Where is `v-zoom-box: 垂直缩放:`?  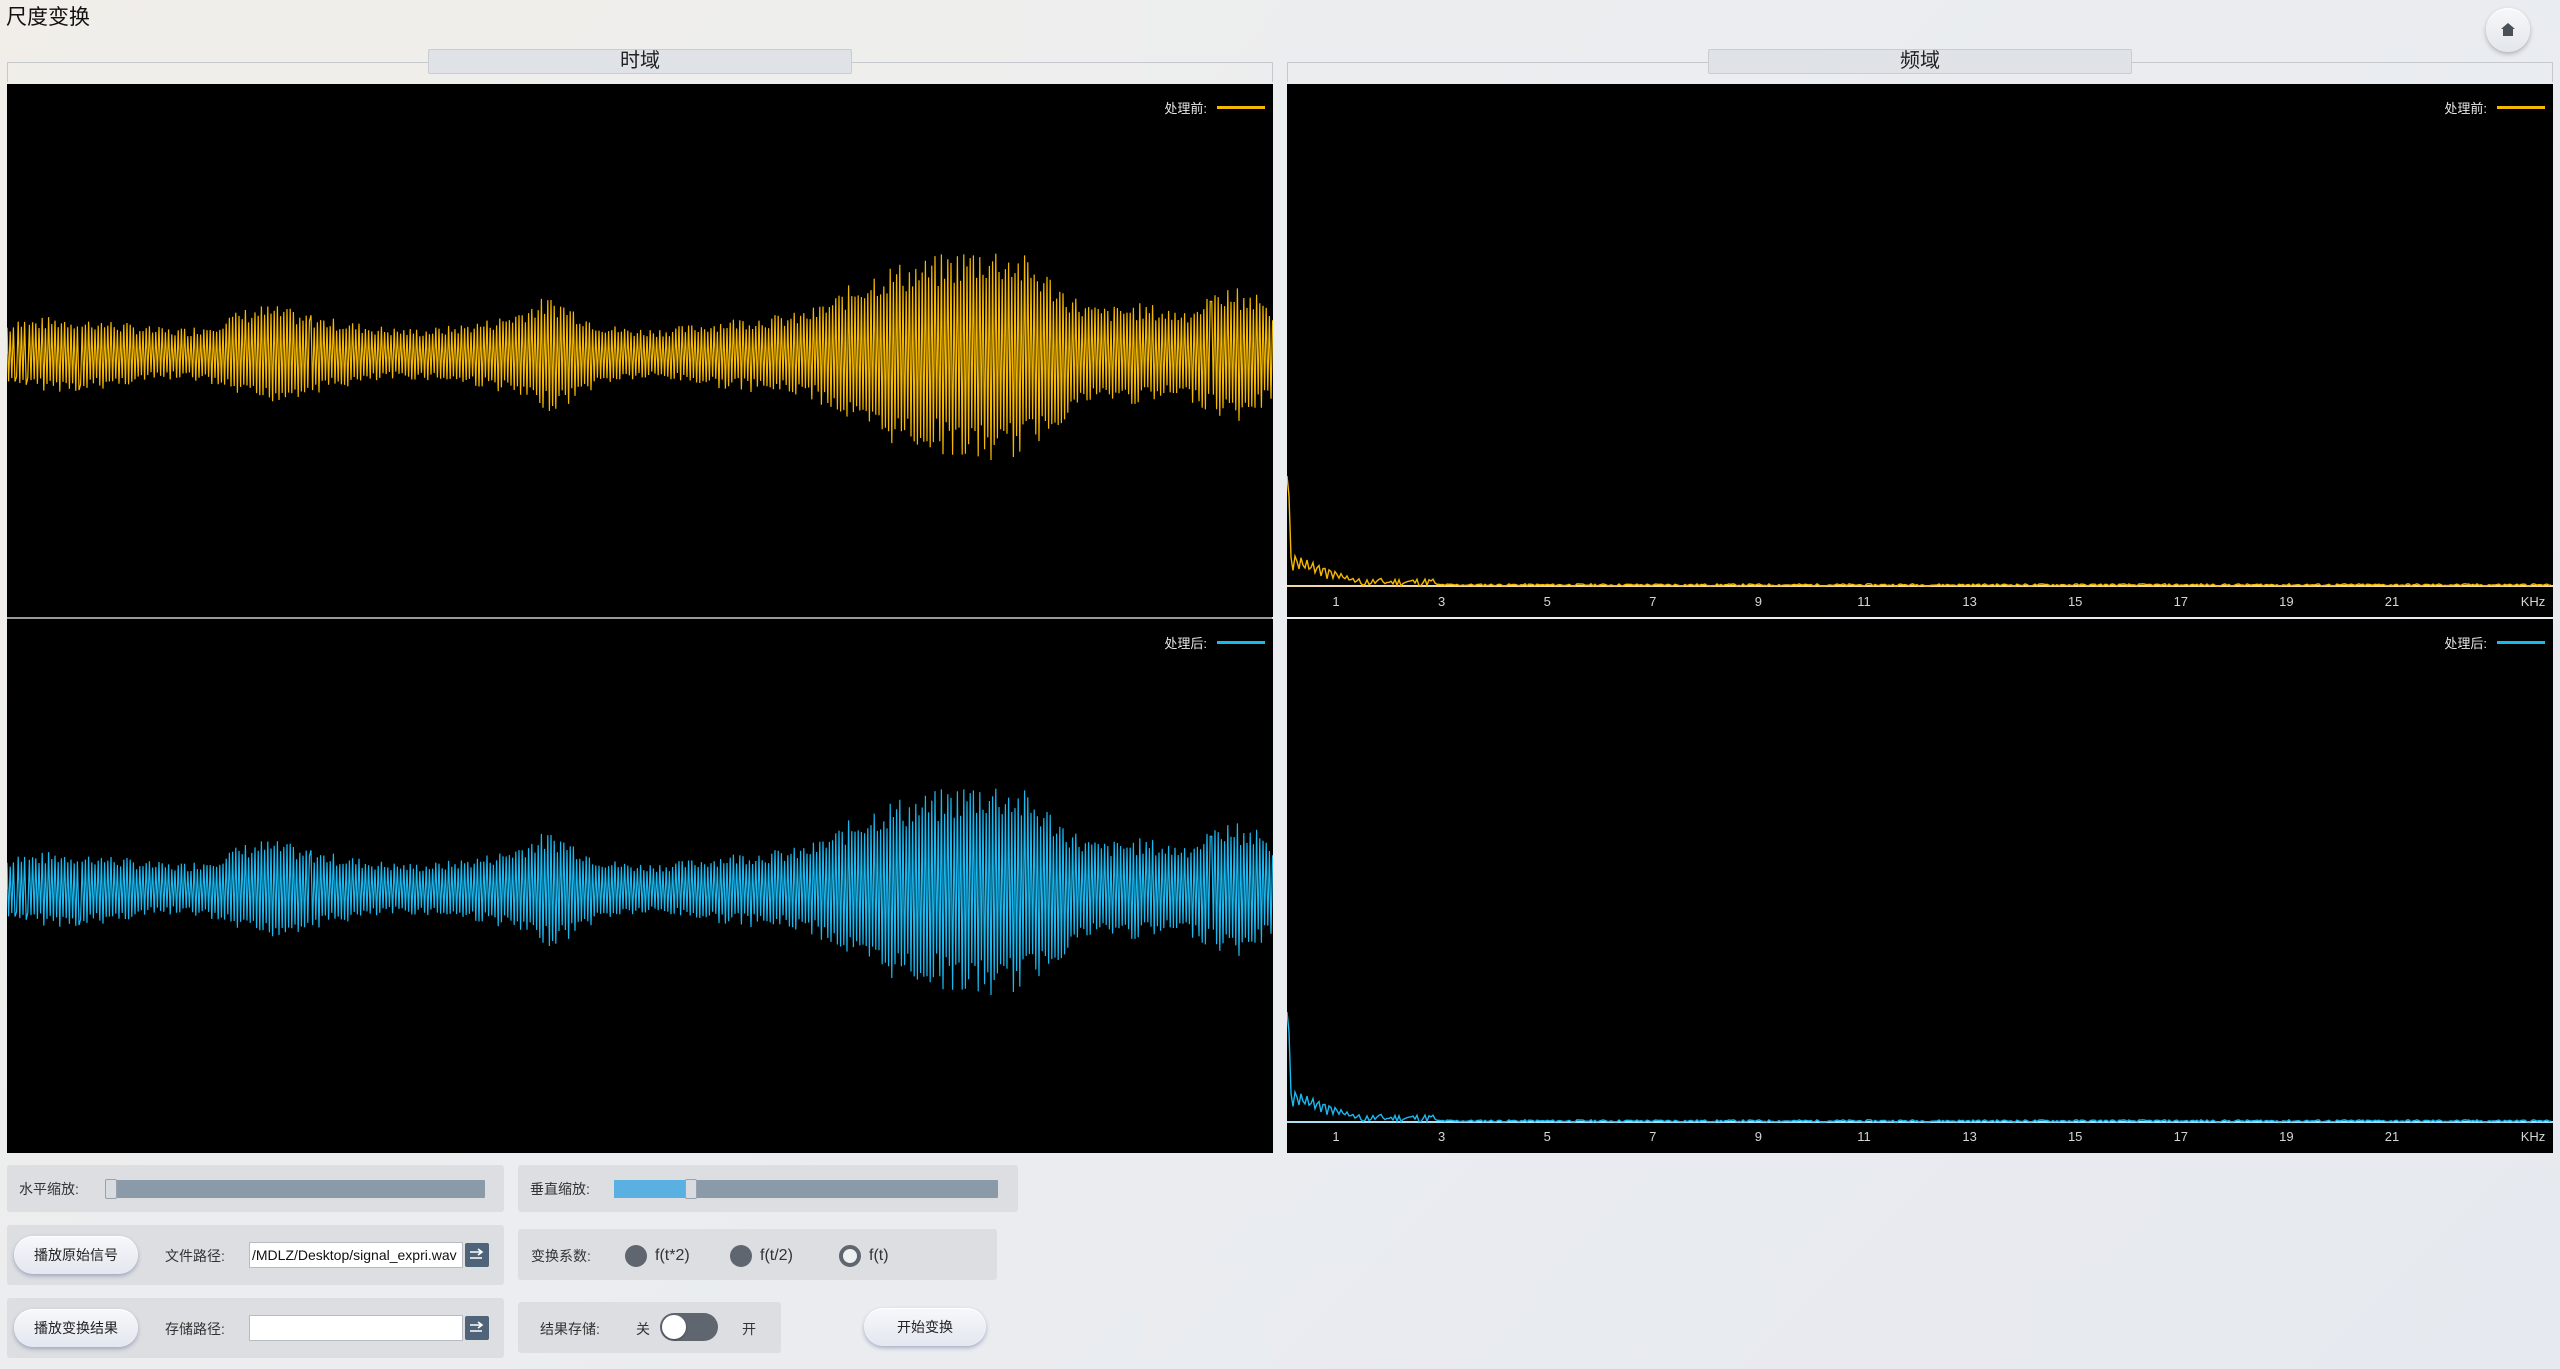 v-zoom-box: 垂直缩放: is located at coordinates (768, 1188).